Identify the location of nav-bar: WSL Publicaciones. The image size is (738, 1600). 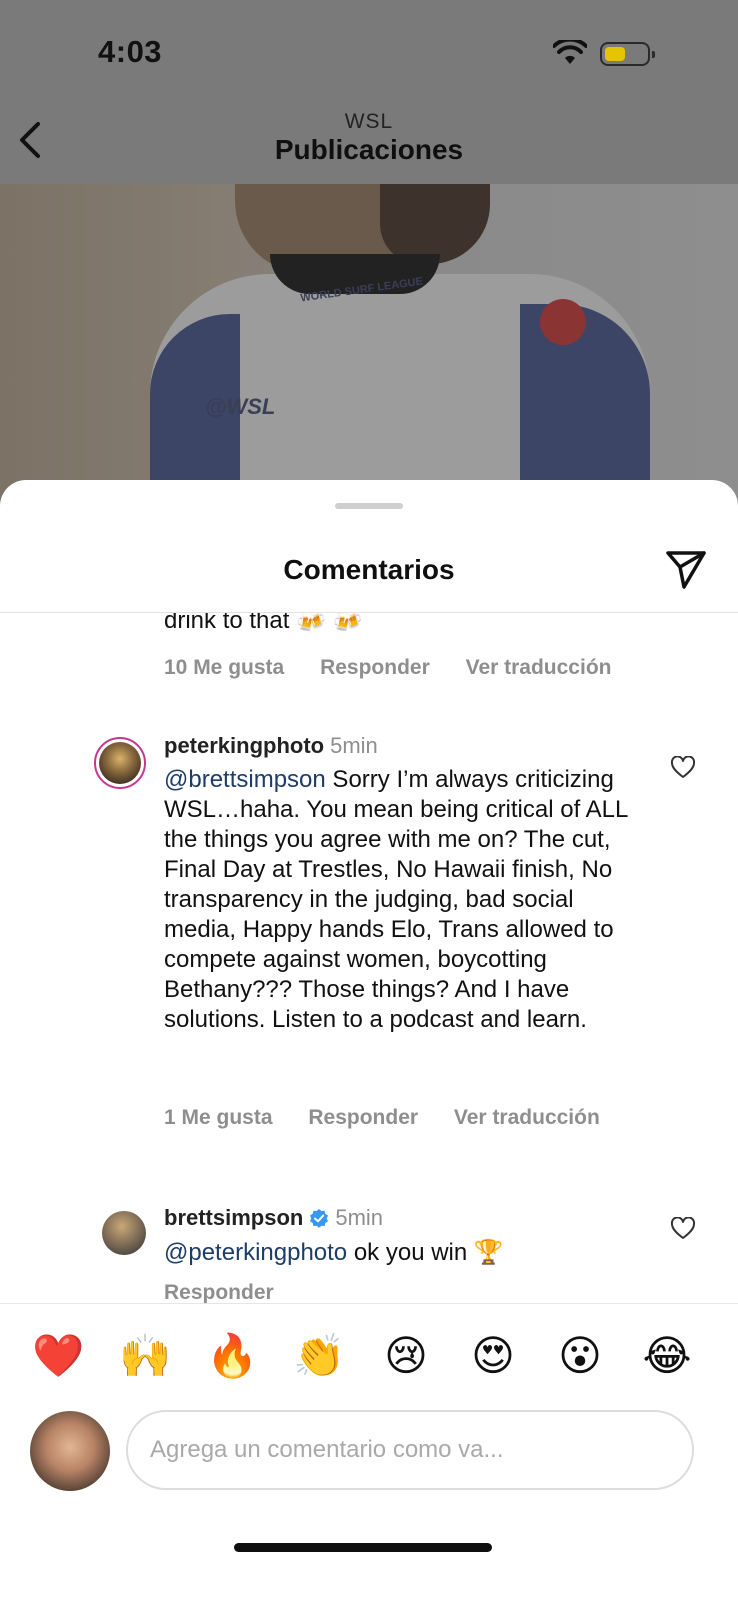
(369, 142).